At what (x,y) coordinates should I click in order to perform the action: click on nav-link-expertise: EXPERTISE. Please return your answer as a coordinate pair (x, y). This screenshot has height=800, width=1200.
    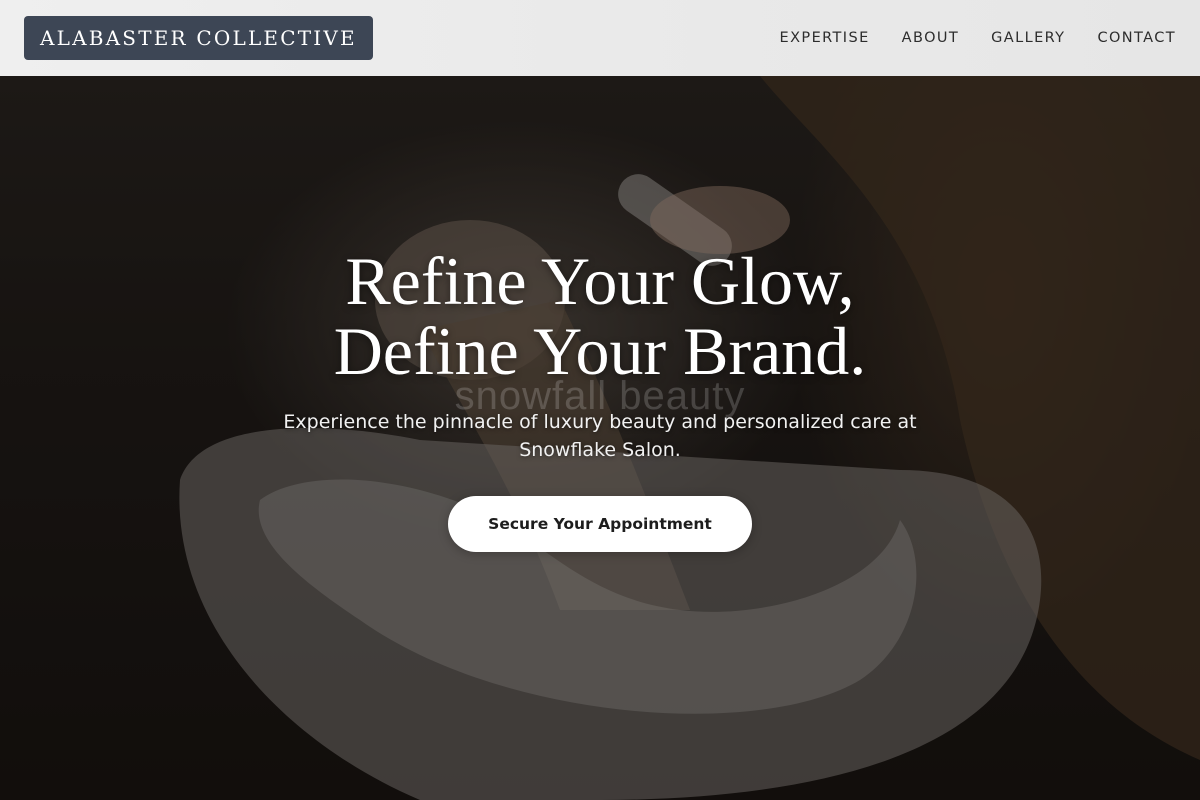
    Looking at the image, I should click on (825, 38).